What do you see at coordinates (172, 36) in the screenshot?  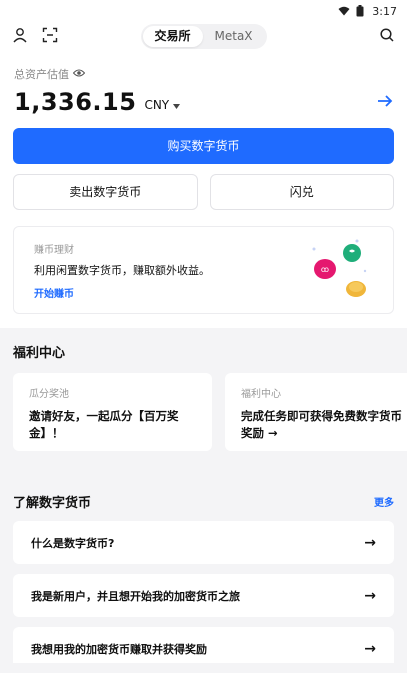 I see `tab-exchange: 交易所` at bounding box center [172, 36].